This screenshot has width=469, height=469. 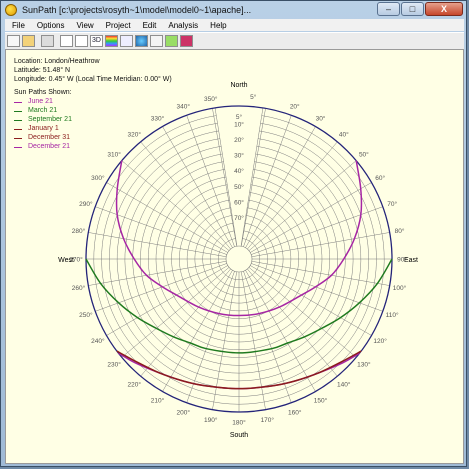 I want to click on caption-buttons: – □ X, so click(x=420, y=9).